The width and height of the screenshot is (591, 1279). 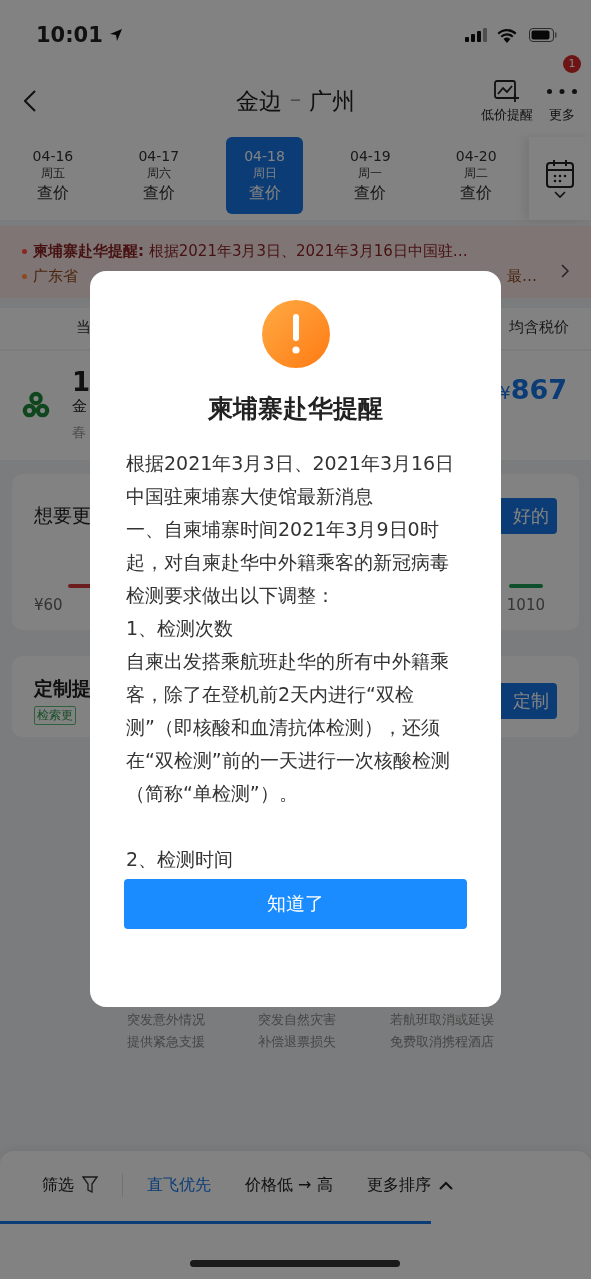 What do you see at coordinates (295, 334) in the screenshot?
I see `warning-icon` at bounding box center [295, 334].